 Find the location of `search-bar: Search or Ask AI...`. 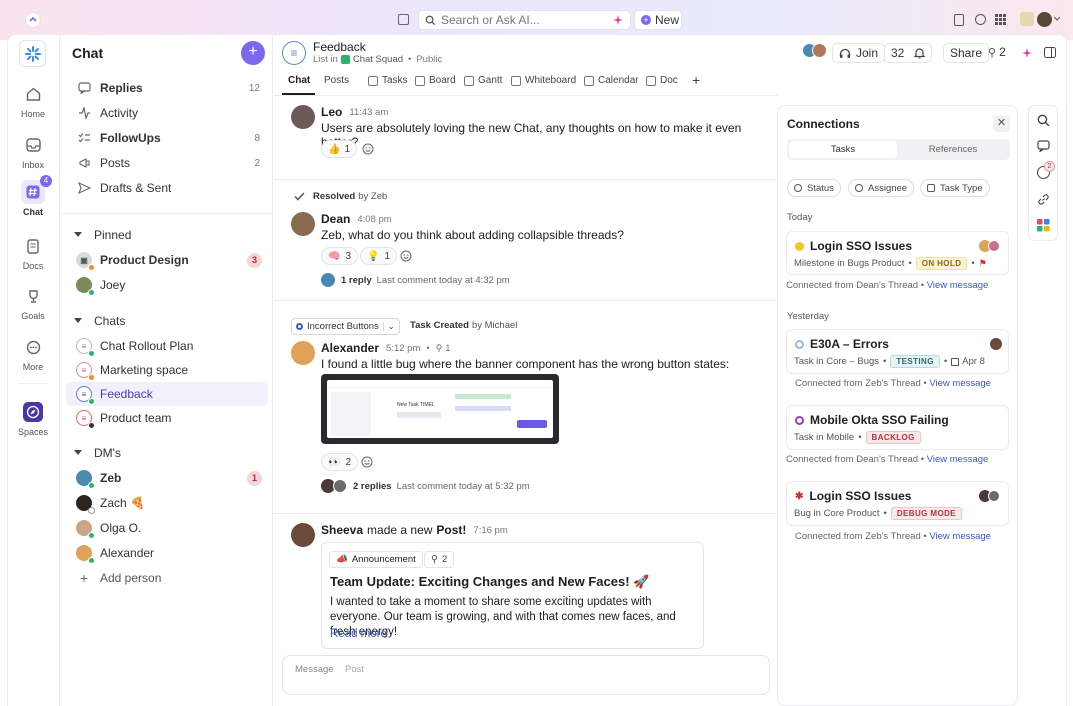

search-bar: Search or Ask AI... is located at coordinates (524, 20).